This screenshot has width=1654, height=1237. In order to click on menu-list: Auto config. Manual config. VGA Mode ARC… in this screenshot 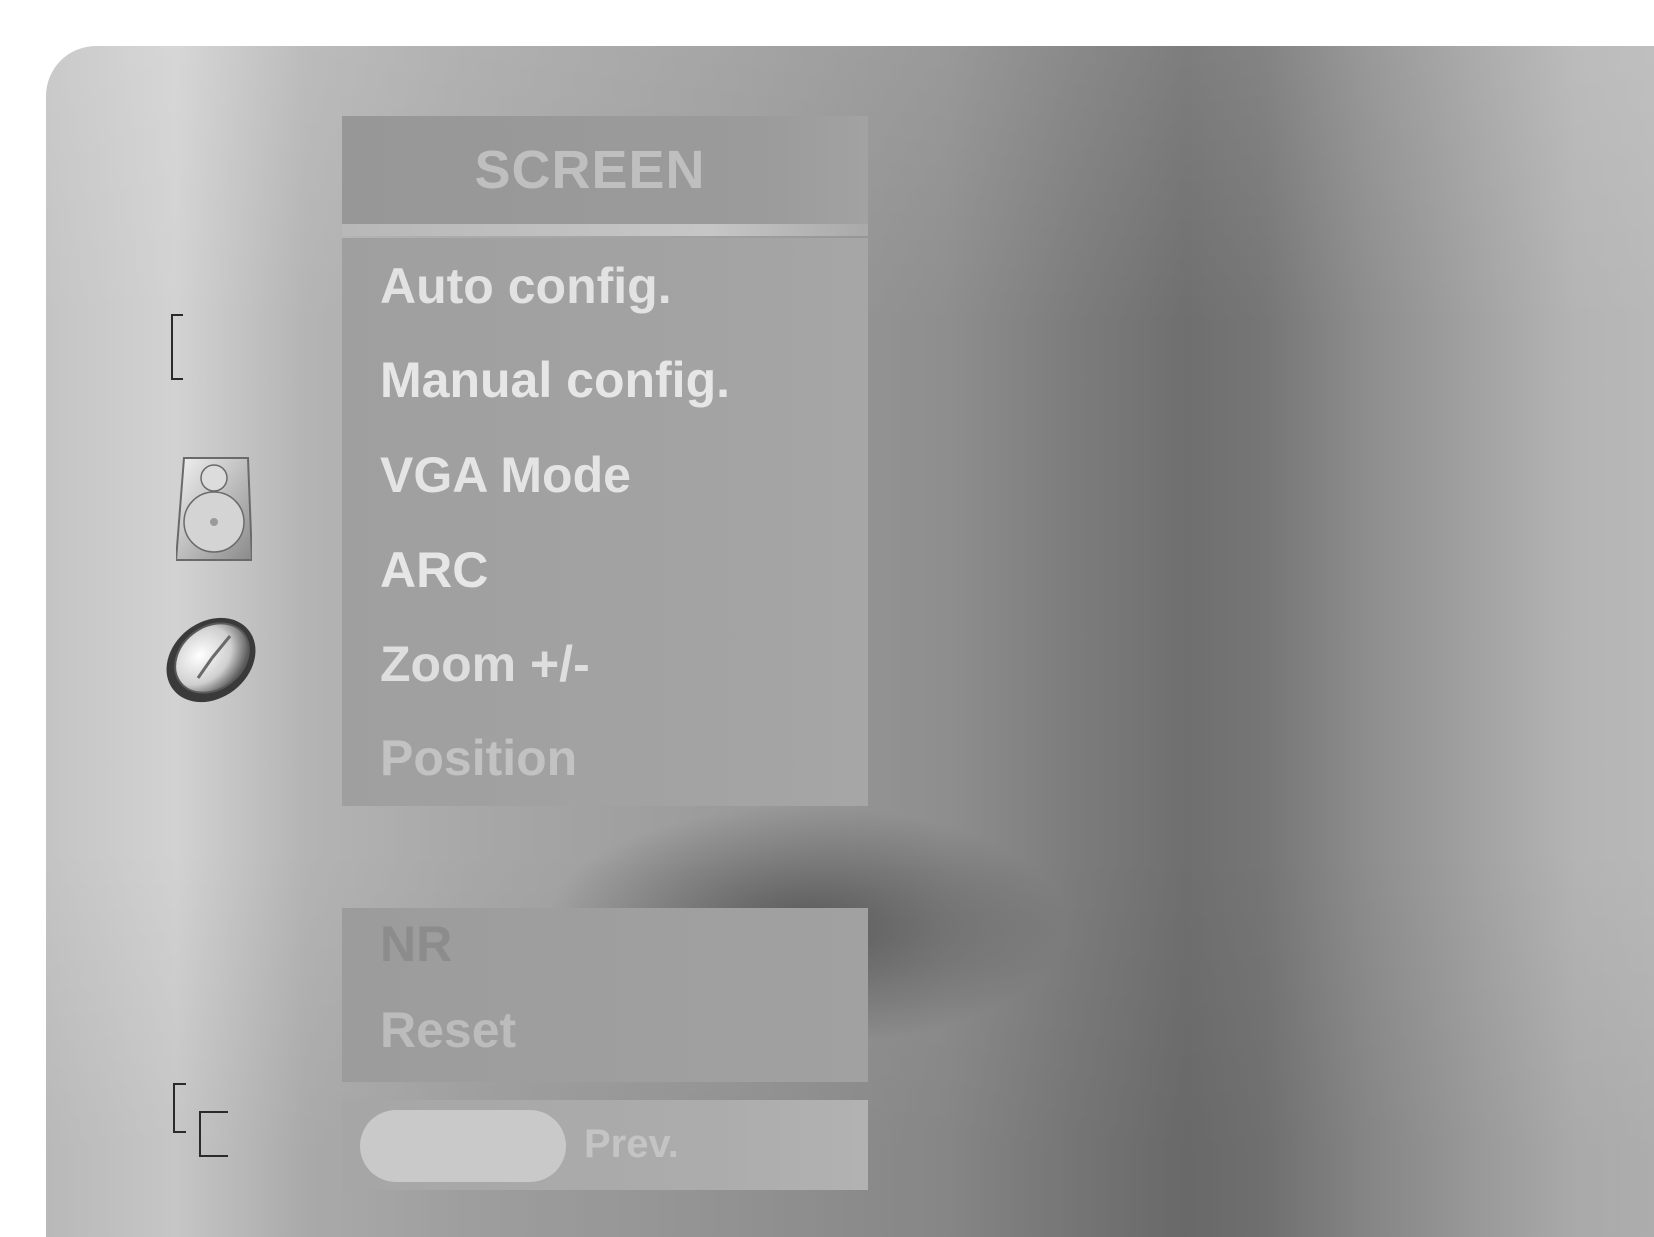, I will do `click(605, 522)`.